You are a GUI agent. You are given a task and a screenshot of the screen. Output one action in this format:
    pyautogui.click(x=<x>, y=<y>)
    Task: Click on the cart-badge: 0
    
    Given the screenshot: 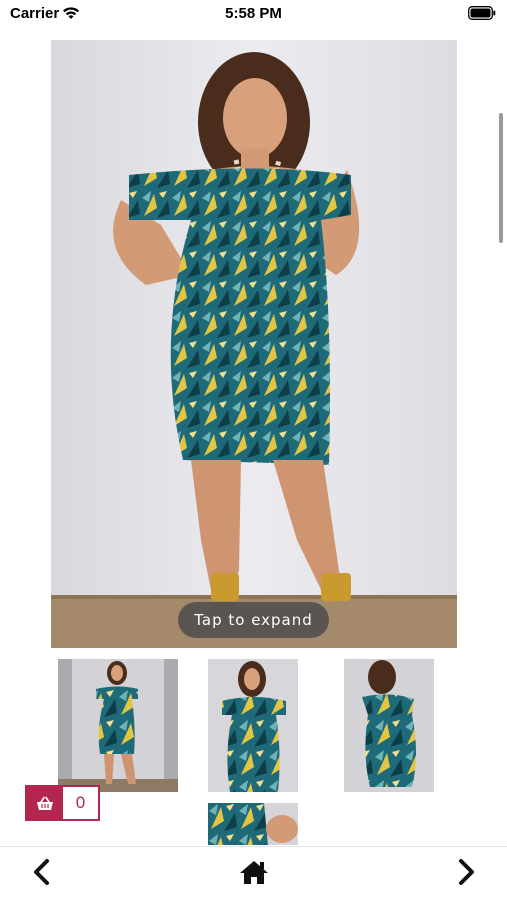 What is the action you would take?
    pyautogui.click(x=62, y=803)
    